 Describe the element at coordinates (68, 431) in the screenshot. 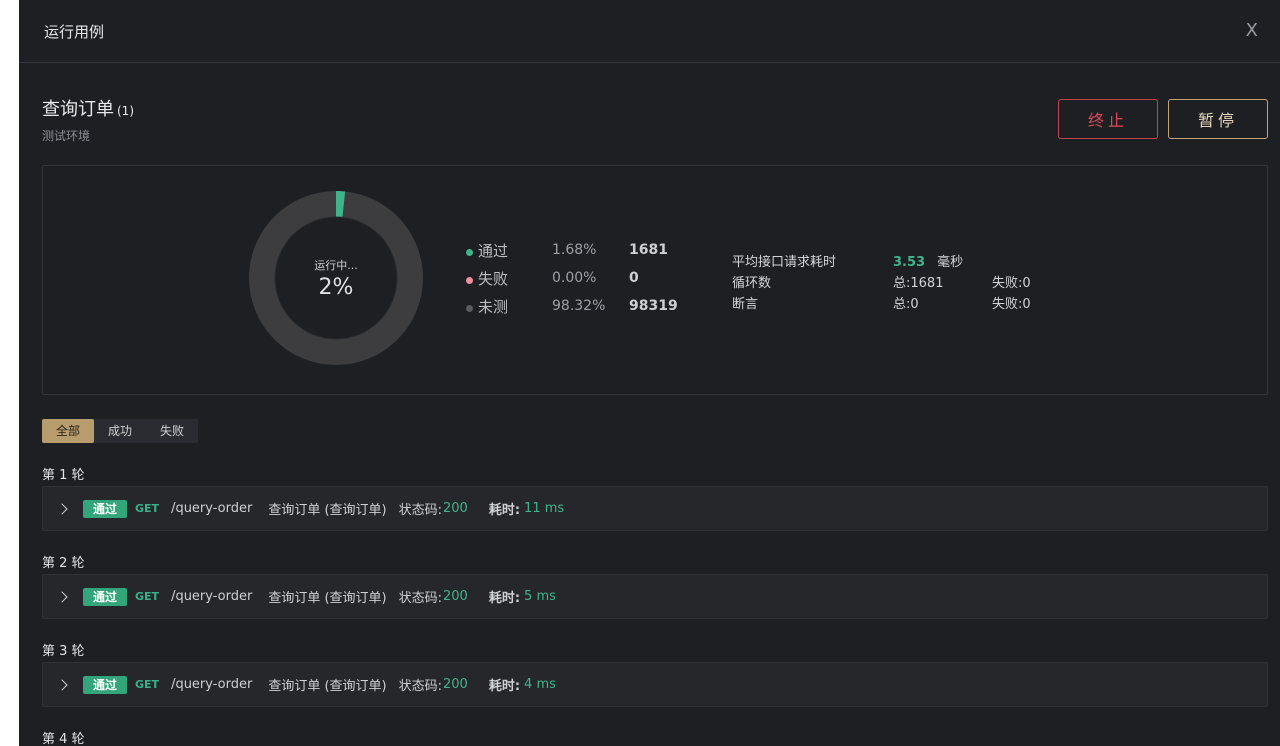

I see `tab-all: 全部` at that location.